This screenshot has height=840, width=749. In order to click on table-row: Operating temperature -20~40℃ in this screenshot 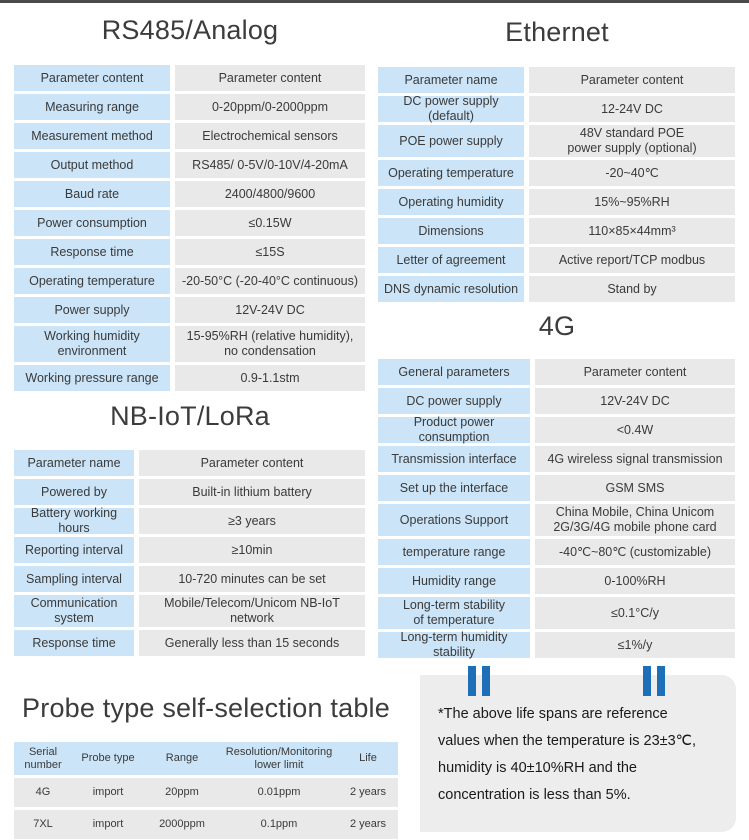, I will do `click(556, 173)`.